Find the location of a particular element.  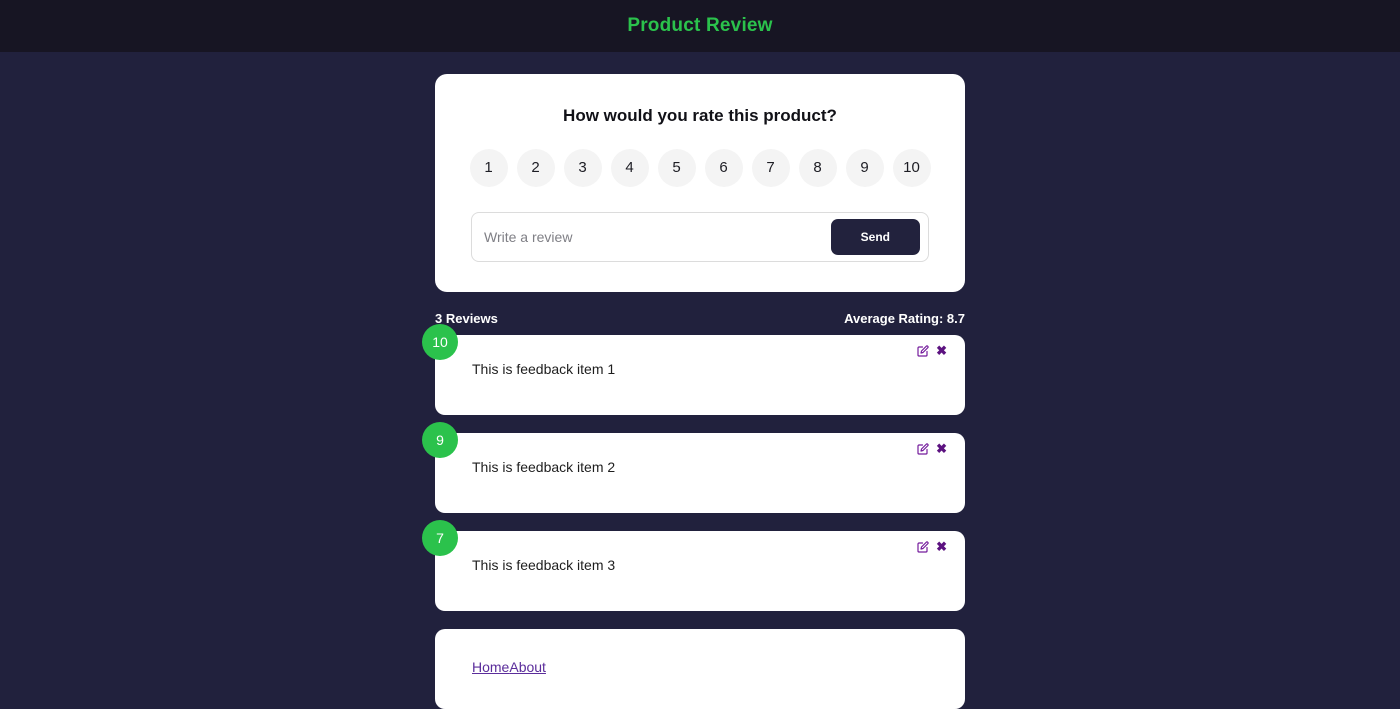

rating-button-5: 5 is located at coordinates (676, 168).